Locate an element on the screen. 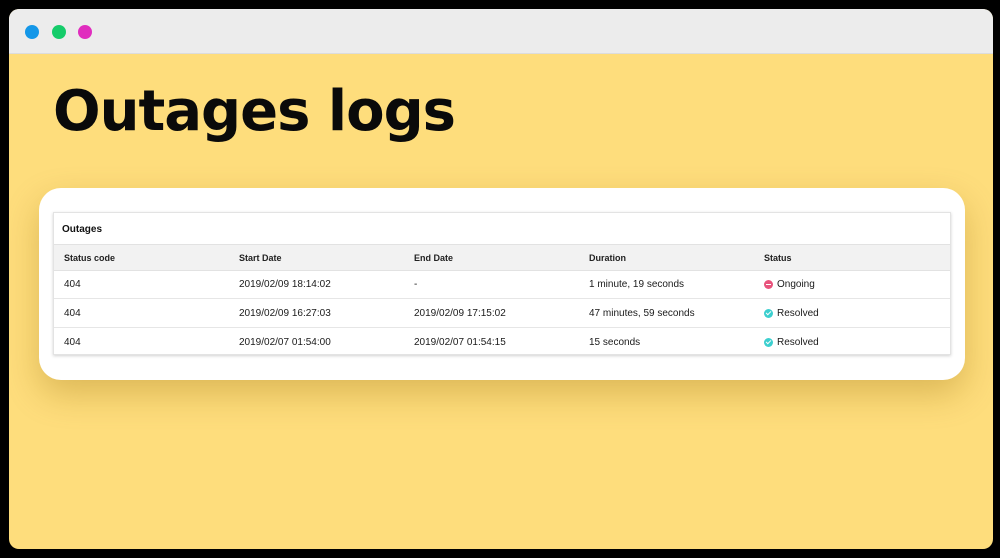 This screenshot has height=558, width=1000. status-cell: Ongoing is located at coordinates (789, 284).